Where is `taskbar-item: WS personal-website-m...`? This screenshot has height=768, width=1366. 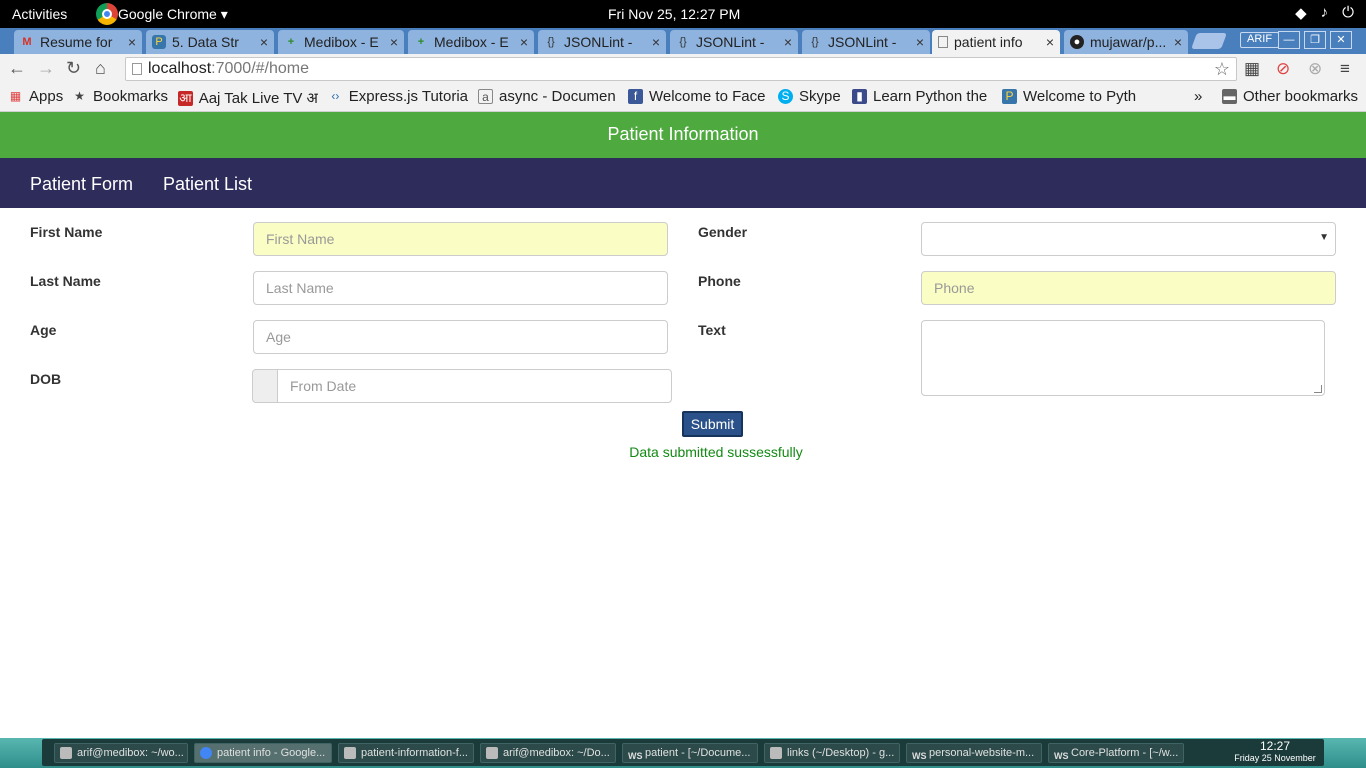
taskbar-item: WS personal-website-m... is located at coordinates (974, 753).